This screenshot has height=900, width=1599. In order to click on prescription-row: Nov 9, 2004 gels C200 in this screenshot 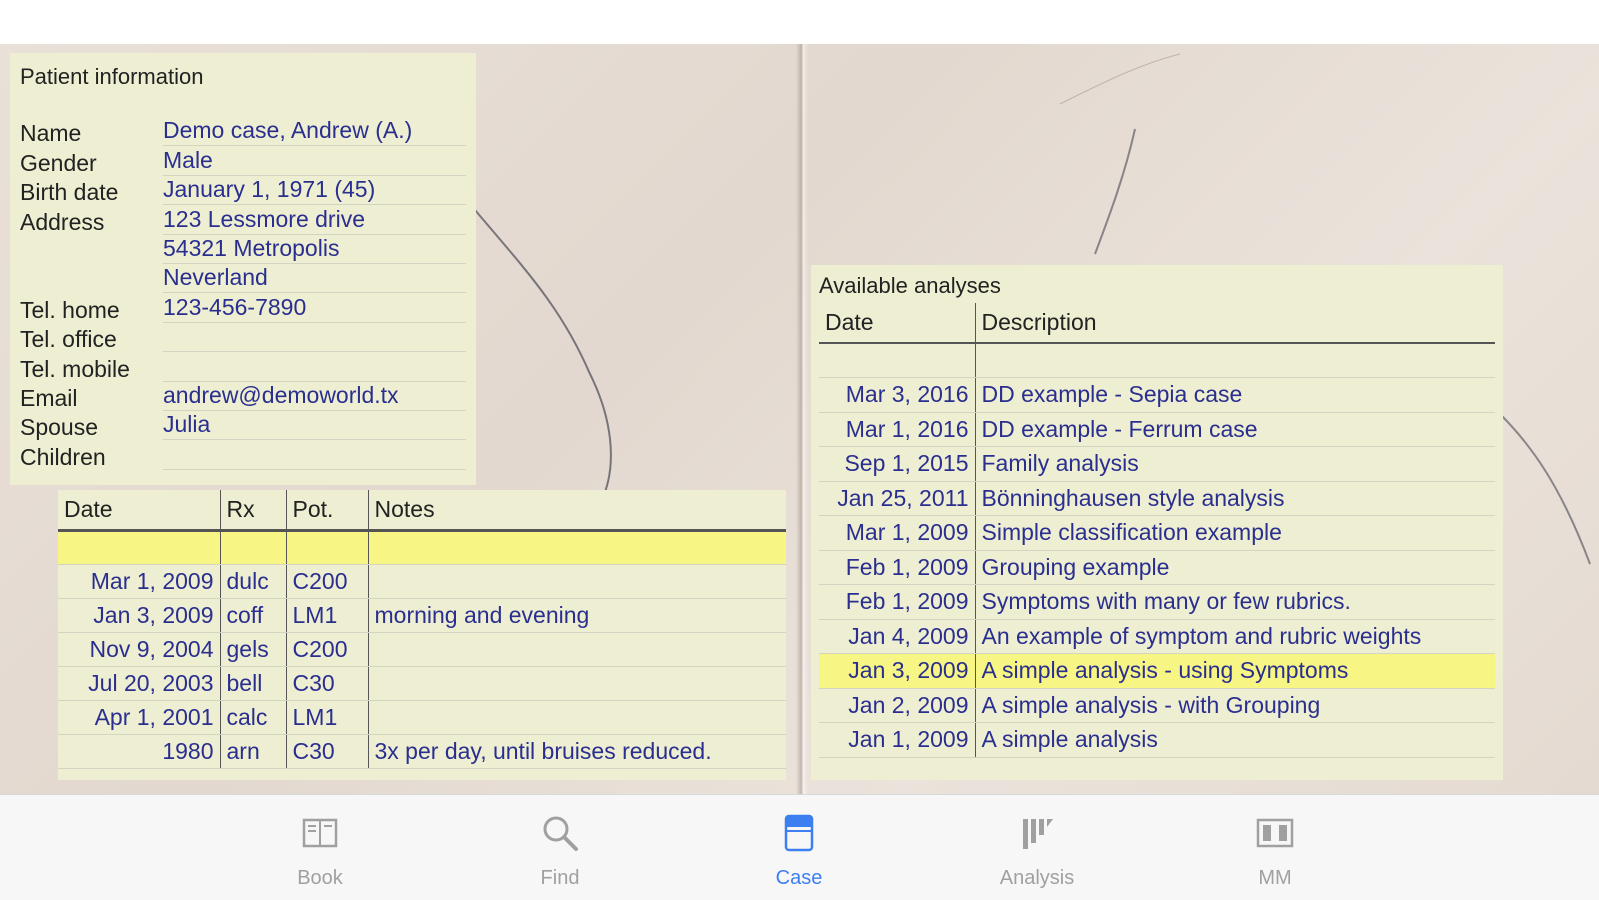, I will do `click(422, 649)`.